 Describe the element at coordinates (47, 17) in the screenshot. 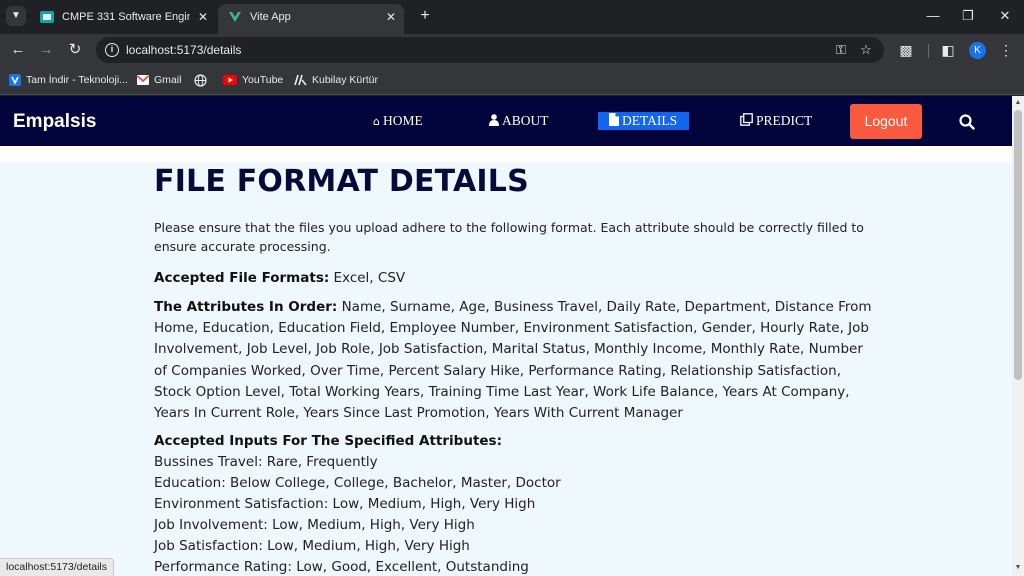

I see `moodle-icon` at that location.